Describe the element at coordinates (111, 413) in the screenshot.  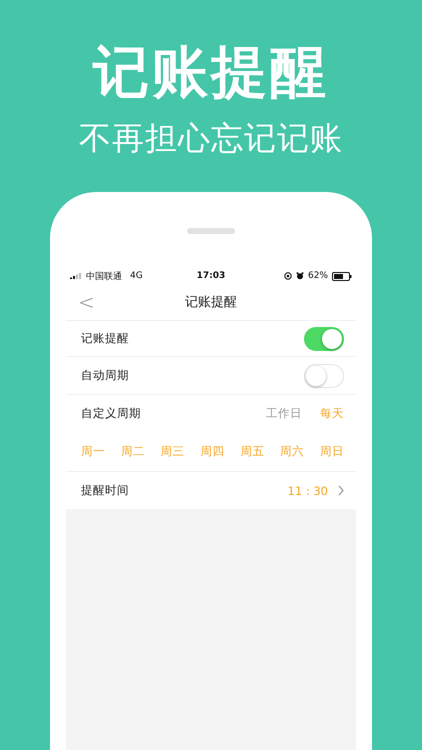
I see `setting-label: 自定义周期` at that location.